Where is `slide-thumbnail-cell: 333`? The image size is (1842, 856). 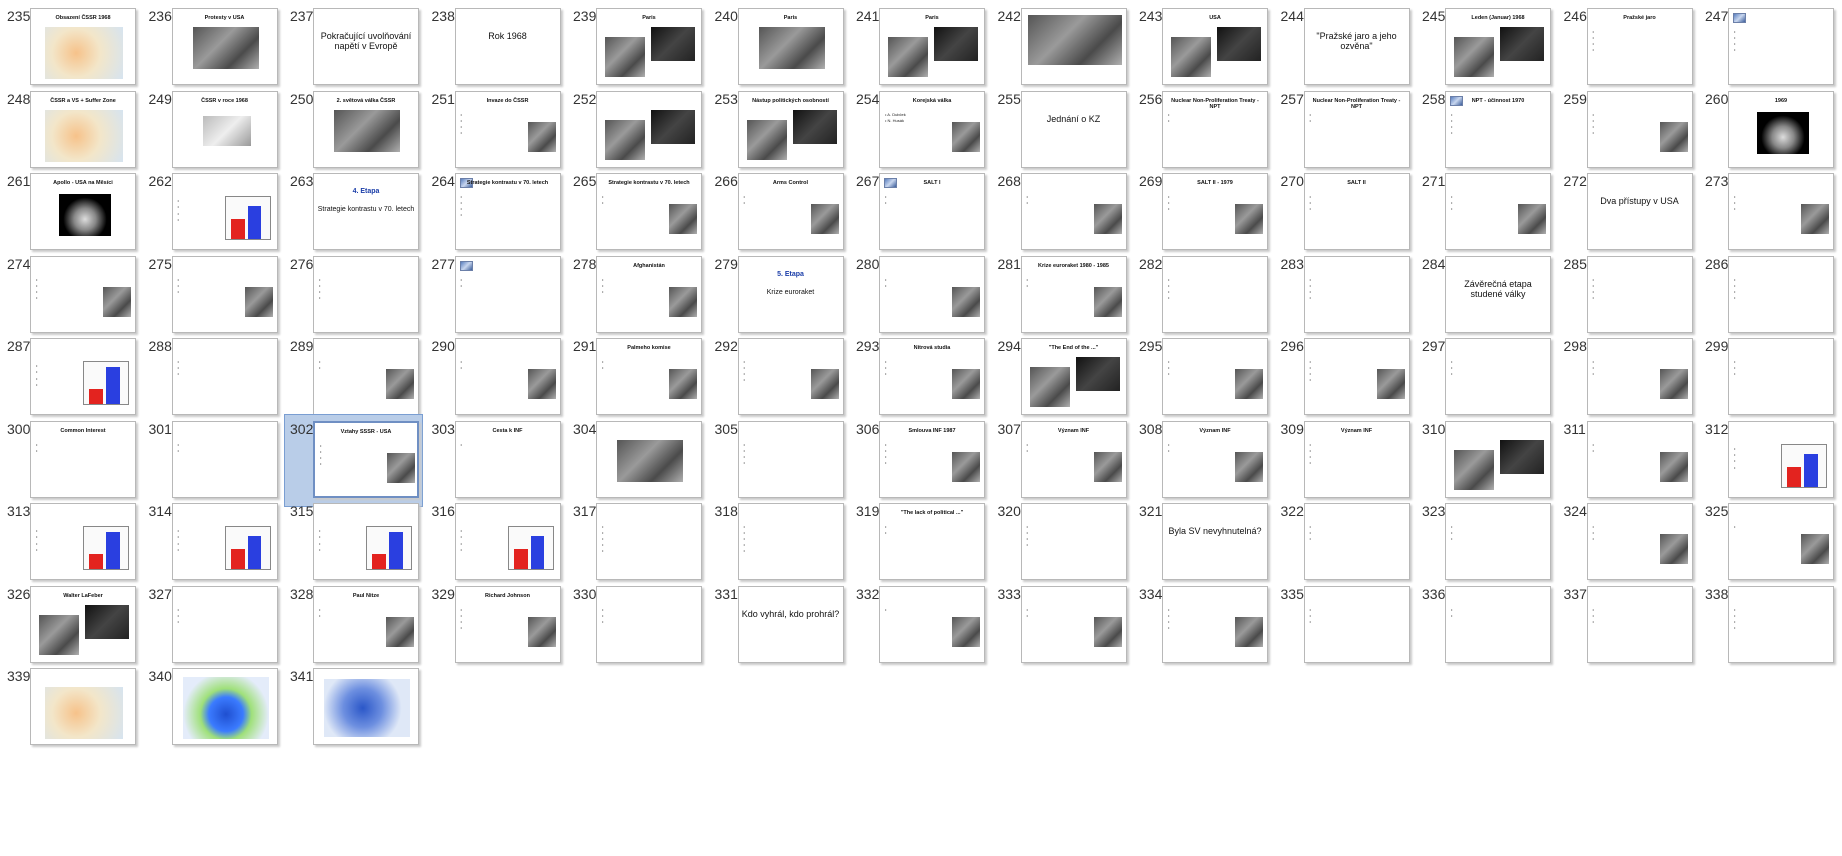 slide-thumbnail-cell: 333 is located at coordinates (1061, 626).